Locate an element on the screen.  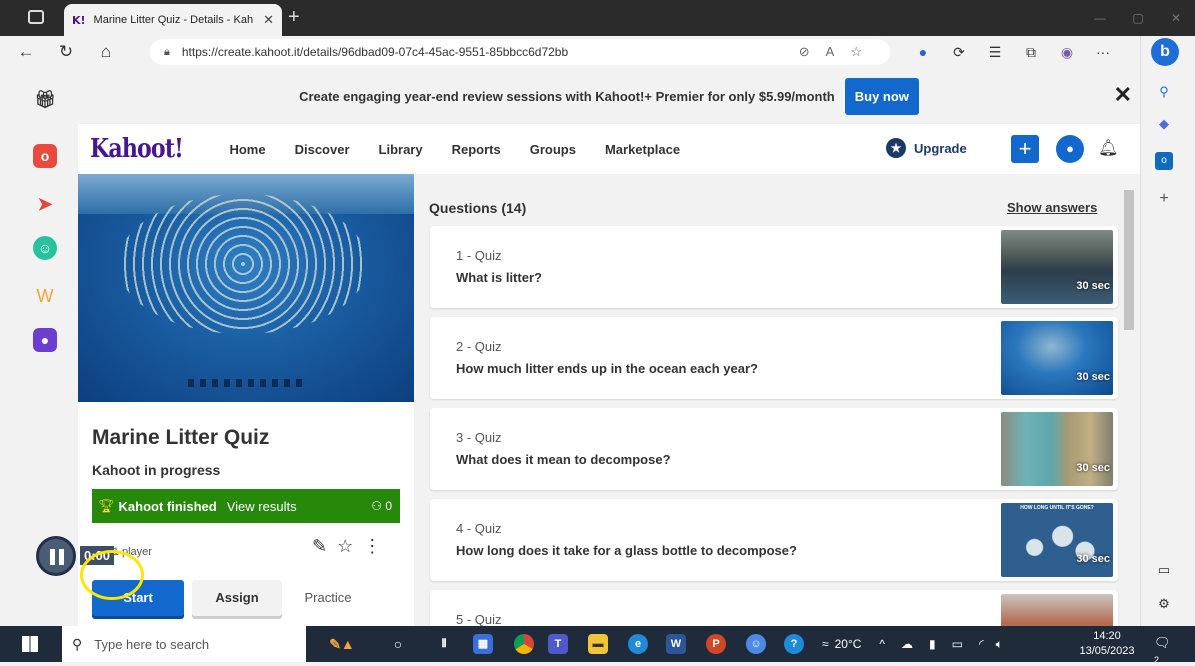
search-icon: ⚲ is located at coordinates (1164, 93).